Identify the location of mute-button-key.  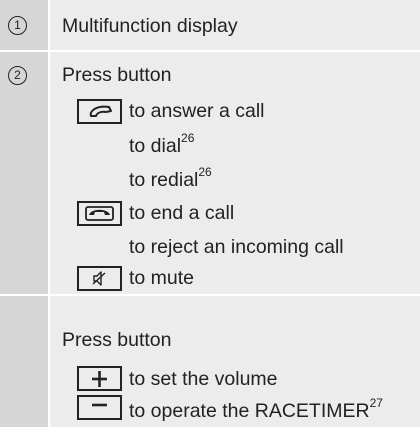
(99, 278).